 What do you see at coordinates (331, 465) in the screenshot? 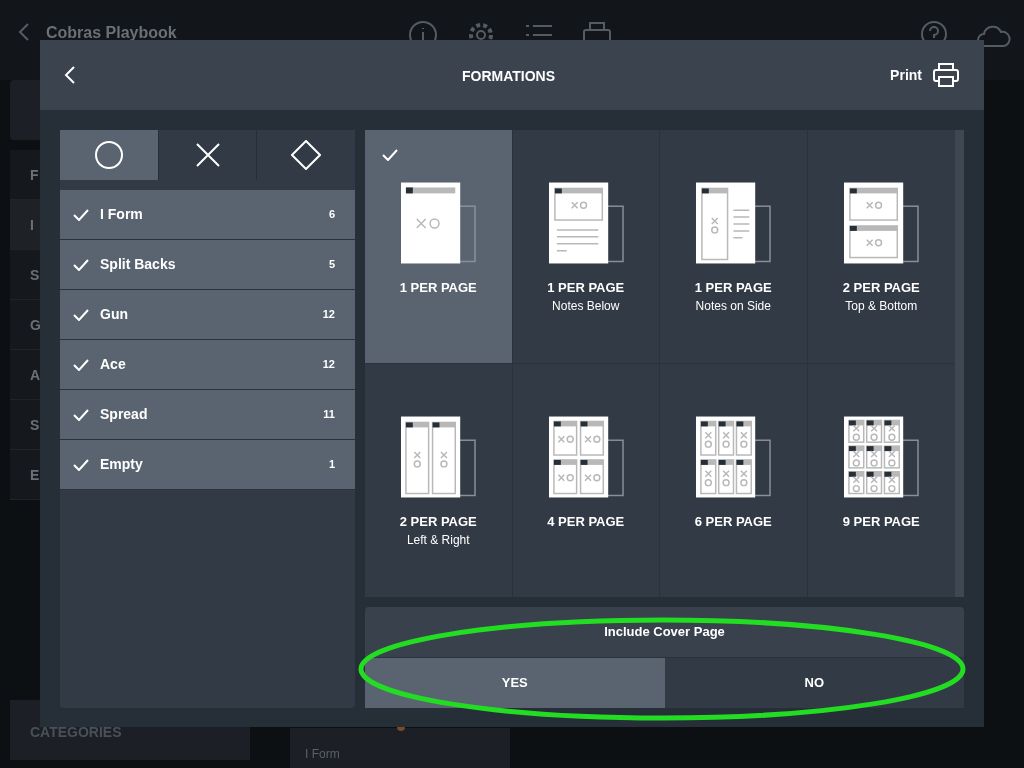
I see `formation-count: 1` at bounding box center [331, 465].